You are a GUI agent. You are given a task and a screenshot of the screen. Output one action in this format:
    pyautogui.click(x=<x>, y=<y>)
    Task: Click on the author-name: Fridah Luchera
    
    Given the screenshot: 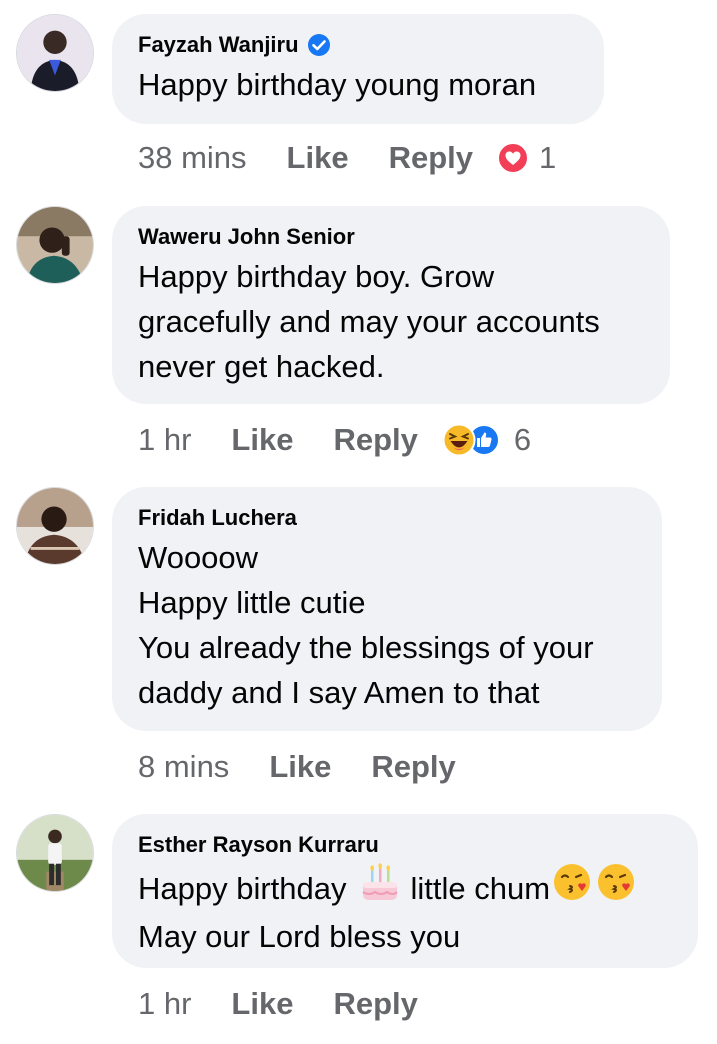 What is the action you would take?
    pyautogui.click(x=217, y=518)
    